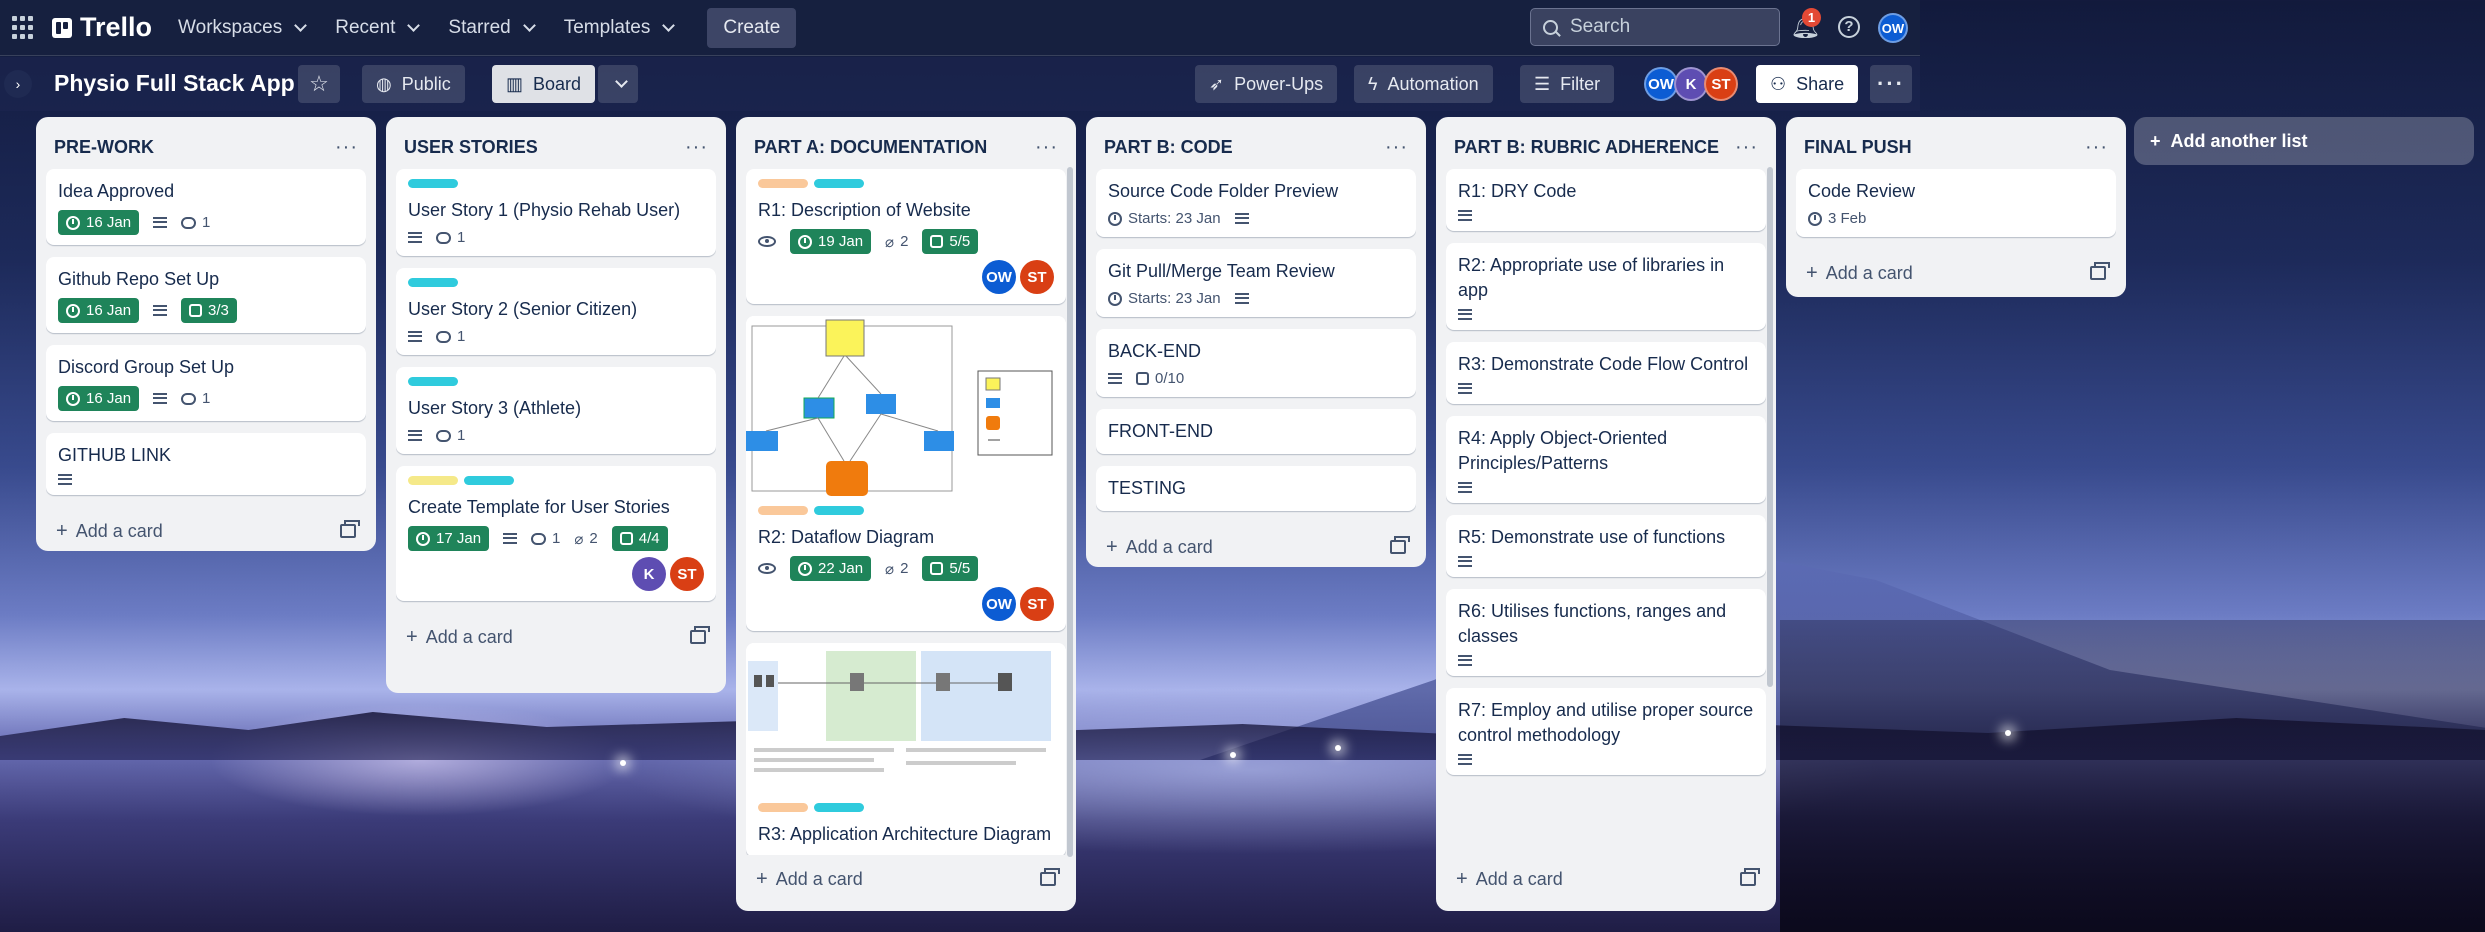  I want to click on search-placeholder: Search, so click(1600, 26).